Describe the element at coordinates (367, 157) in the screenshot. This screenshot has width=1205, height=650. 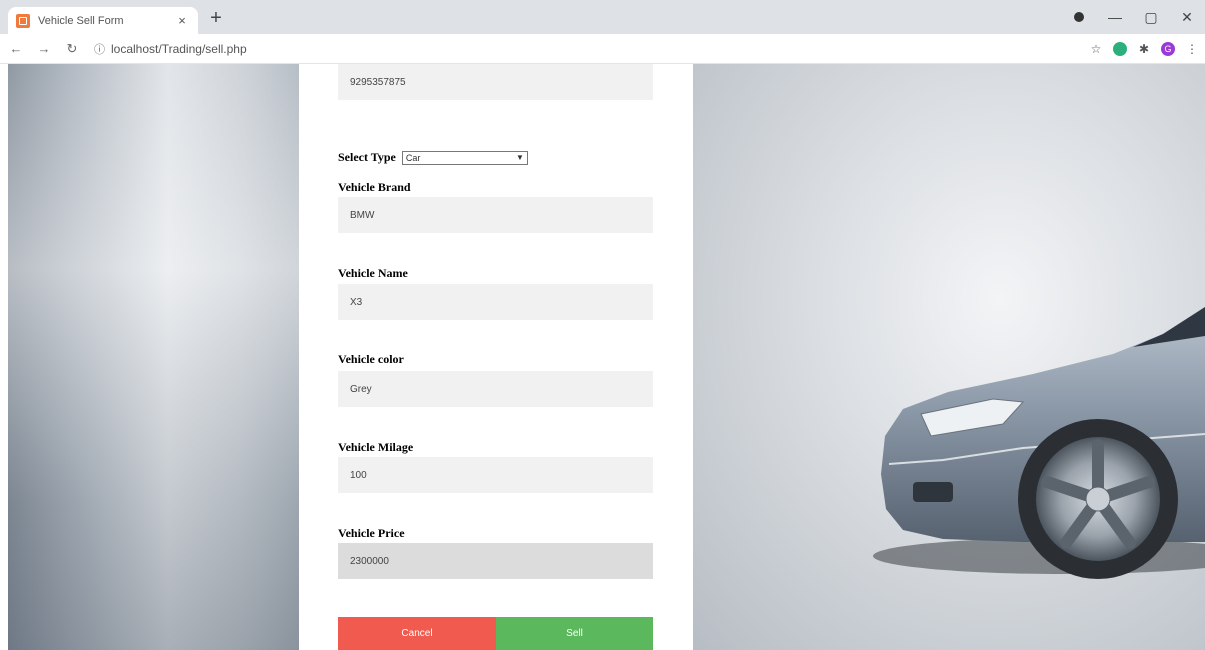
I see `select-type-label: Select Type` at that location.